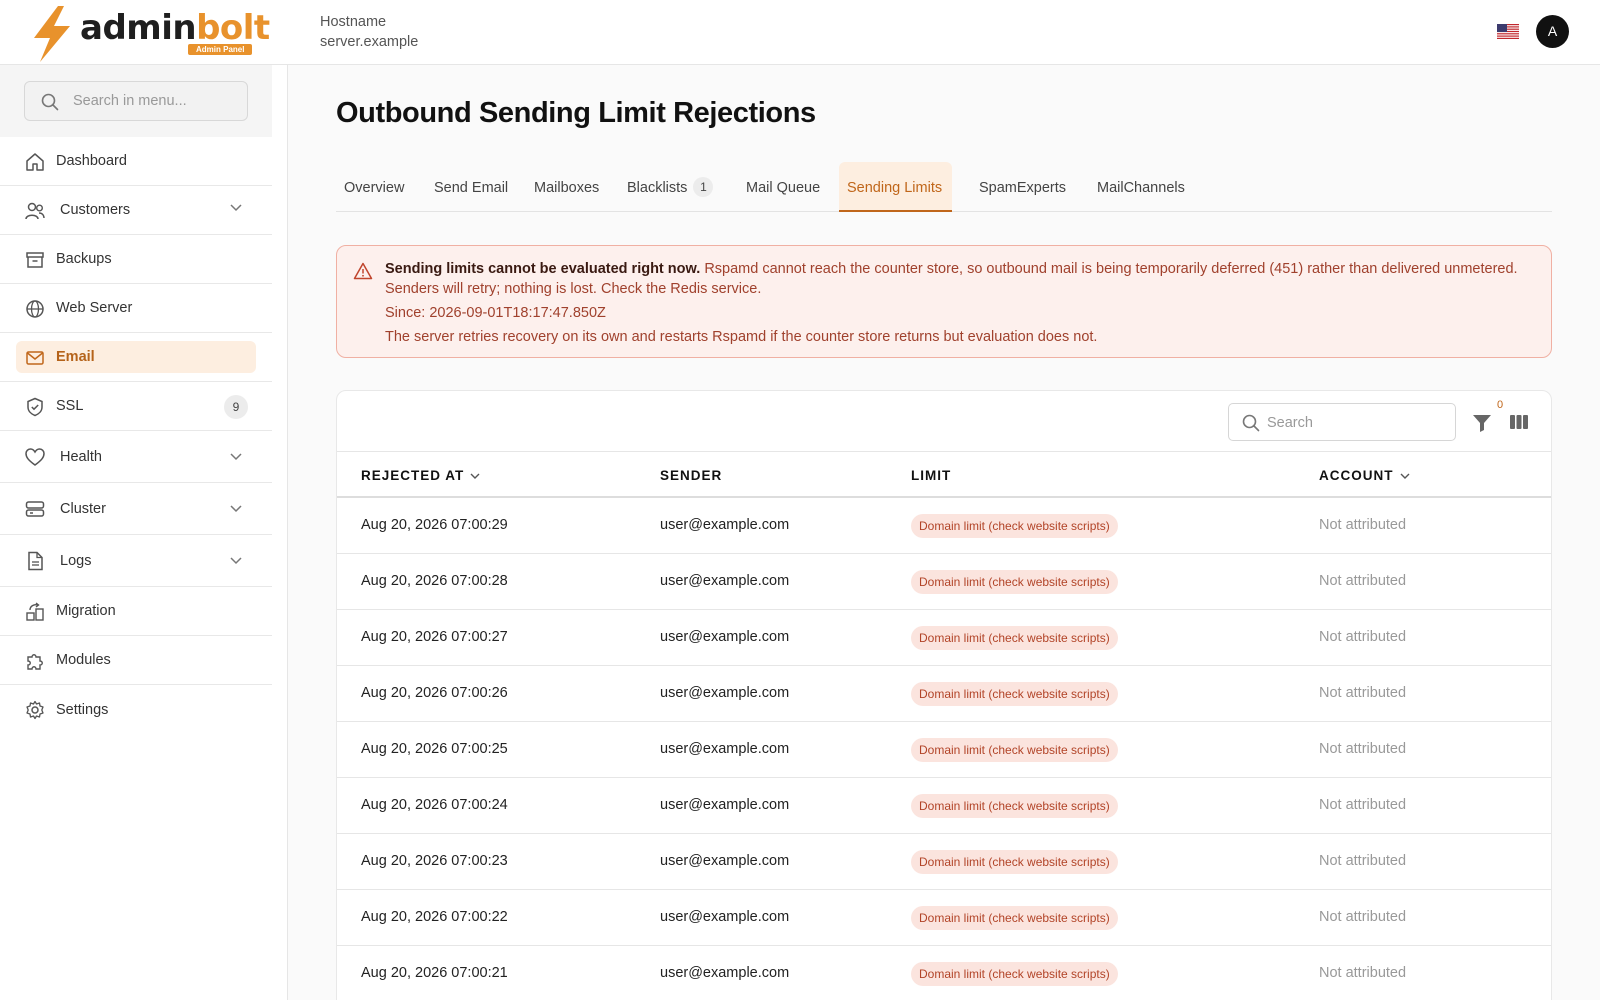 The image size is (1600, 1000). Describe the element at coordinates (434, 973) in the screenshot. I see `cell-rejected-at: Aug 20, 2026 07:00:21` at that location.